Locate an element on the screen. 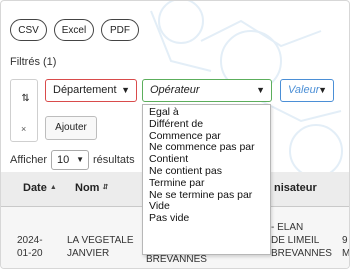 This screenshot has width=350, height=269. column-header-organisateur: nisateur is located at coordinates (295, 188).